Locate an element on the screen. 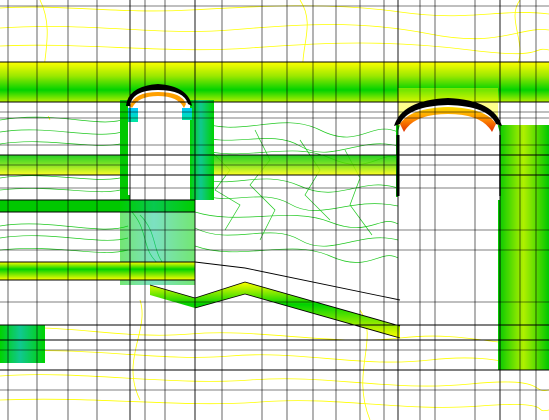 The height and width of the screenshot is (420, 549). lower-left-band is located at coordinates (97, 312).